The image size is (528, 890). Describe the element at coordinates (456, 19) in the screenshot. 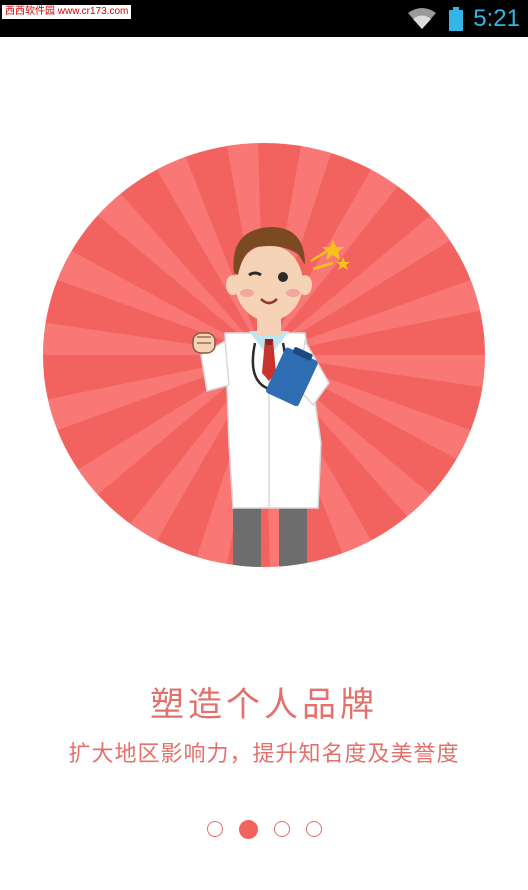

I see `battery-icon` at that location.